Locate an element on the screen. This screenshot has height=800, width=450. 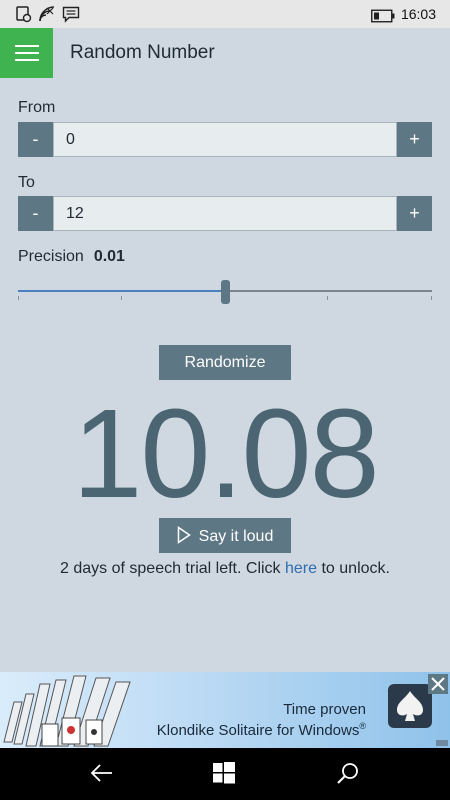
from-increment-button: + is located at coordinates (414, 139).